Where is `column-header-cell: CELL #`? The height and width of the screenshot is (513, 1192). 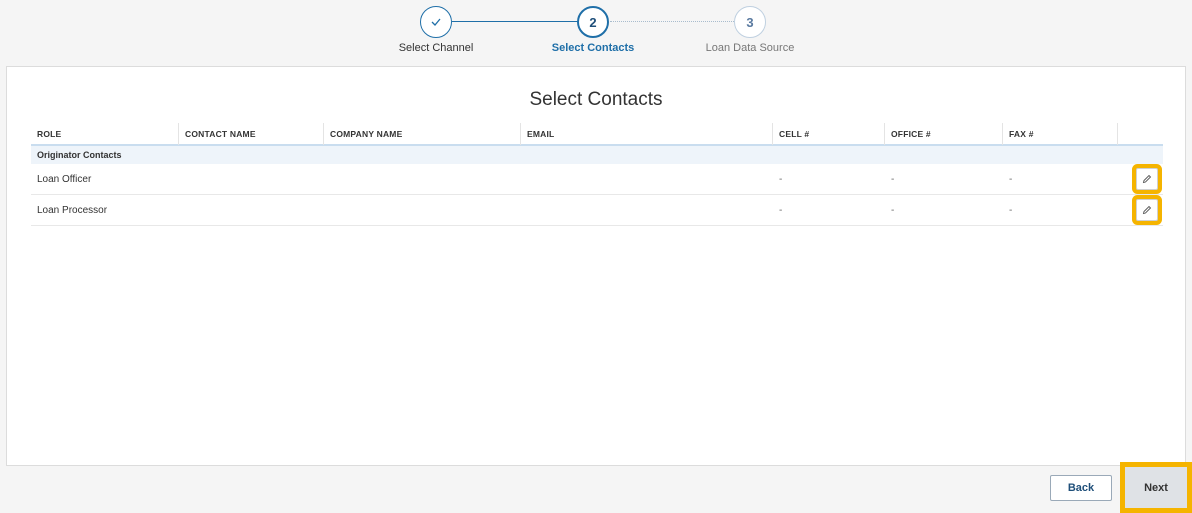 column-header-cell: CELL # is located at coordinates (829, 134).